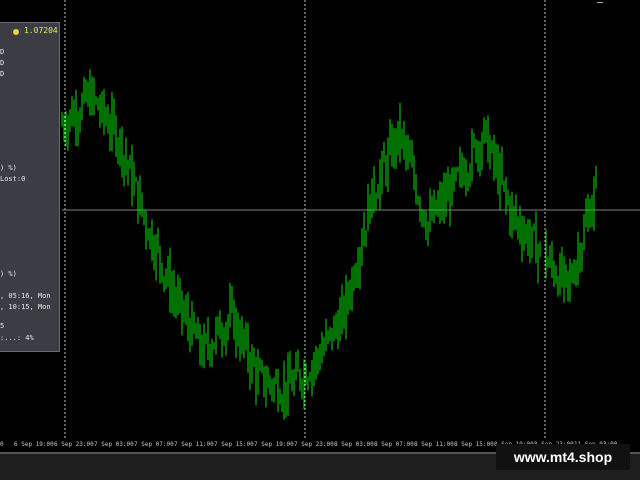 This screenshot has height=480, width=640. I want to click on time-axis-label: 8 Sep 03:00, so click(354, 444).